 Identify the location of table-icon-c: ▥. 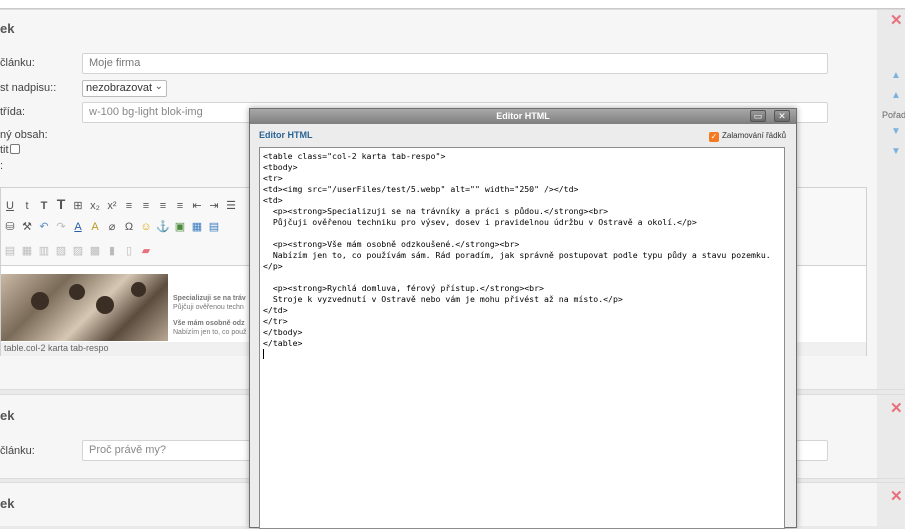
(44, 250).